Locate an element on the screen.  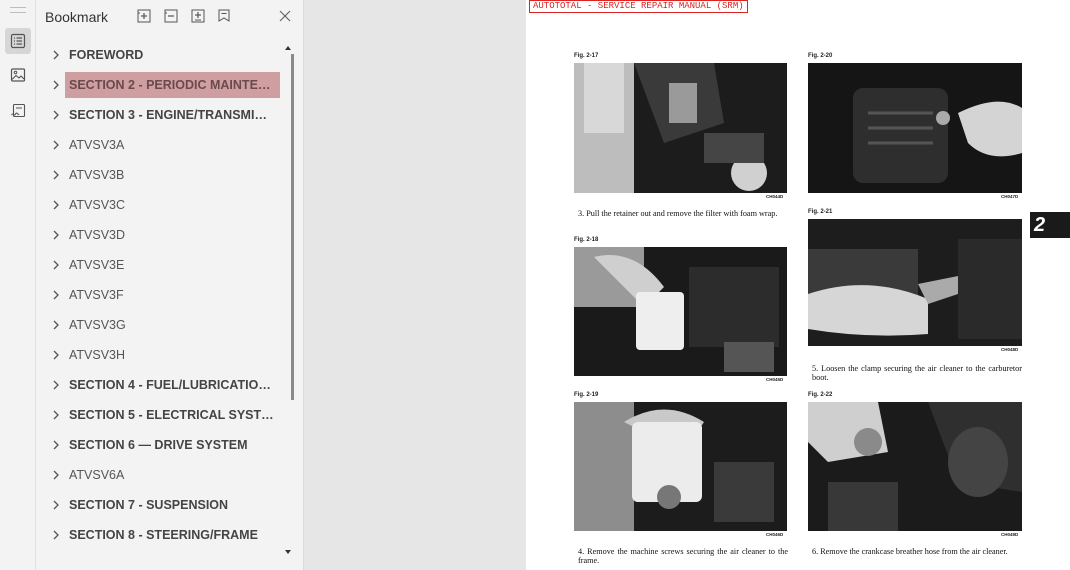
bookmark-item: SECTION 4 - FUEL/LUBRICATION/COOLING is located at coordinates (161, 385).